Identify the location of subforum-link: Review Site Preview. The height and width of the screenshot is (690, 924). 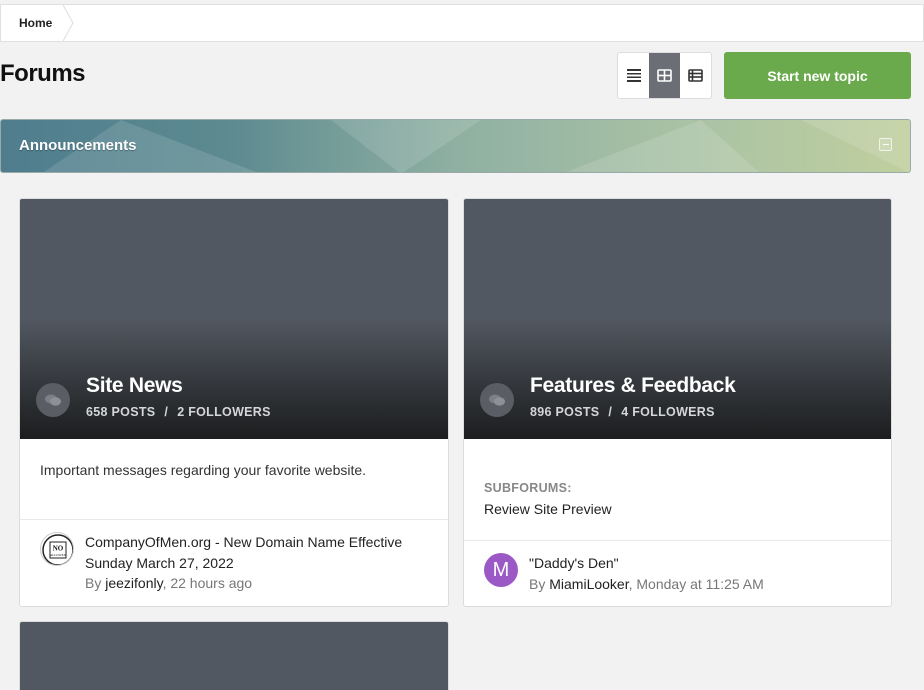
(548, 509).